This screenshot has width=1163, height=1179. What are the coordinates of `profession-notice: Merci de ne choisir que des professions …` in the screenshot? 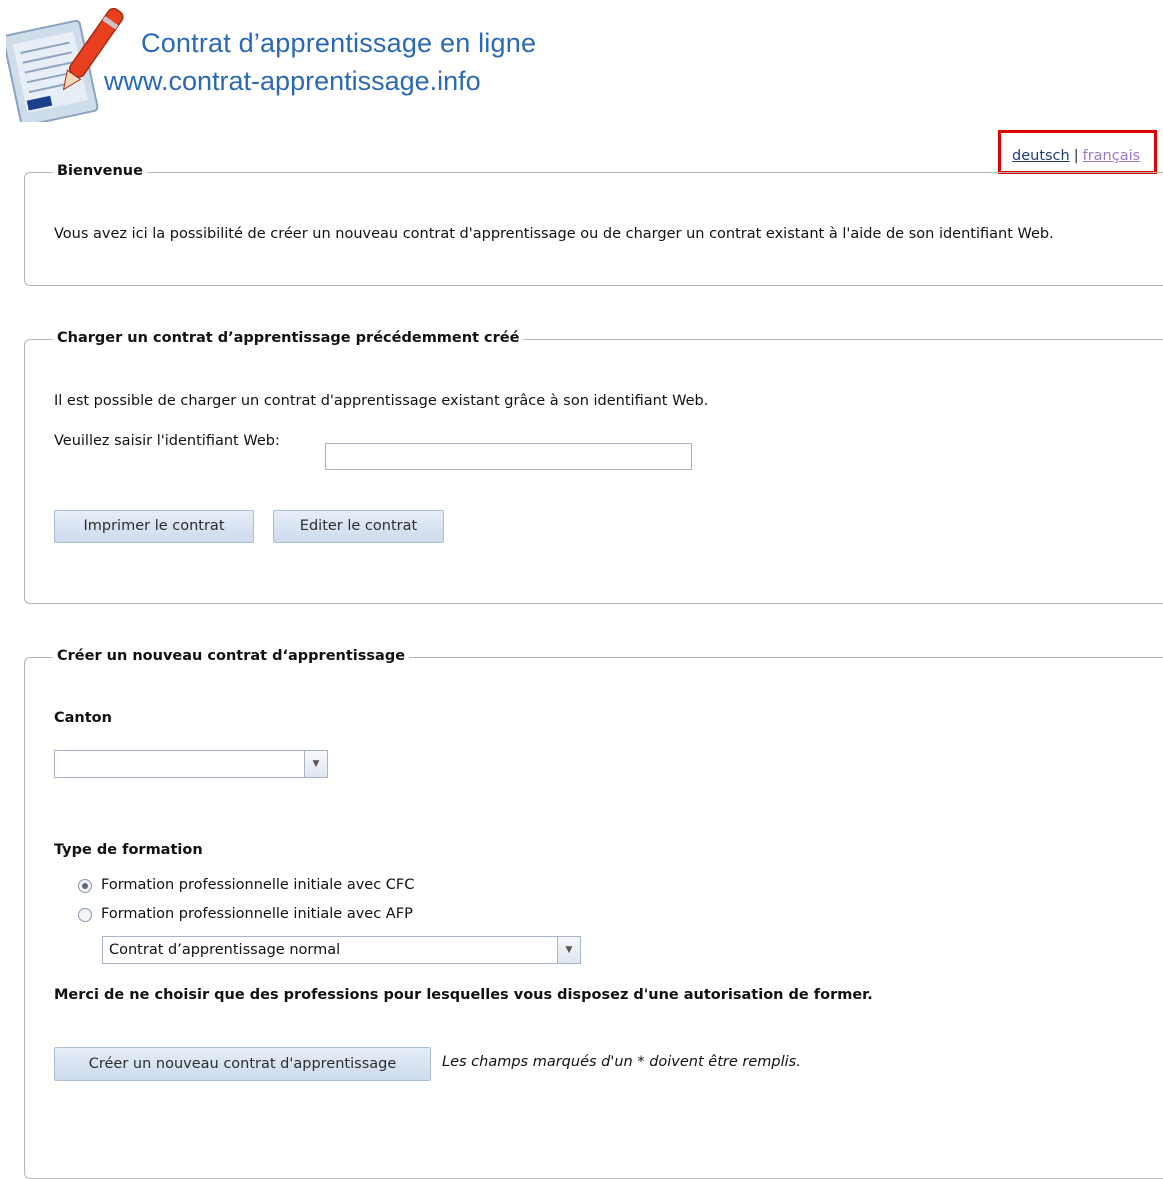 It's located at (463, 995).